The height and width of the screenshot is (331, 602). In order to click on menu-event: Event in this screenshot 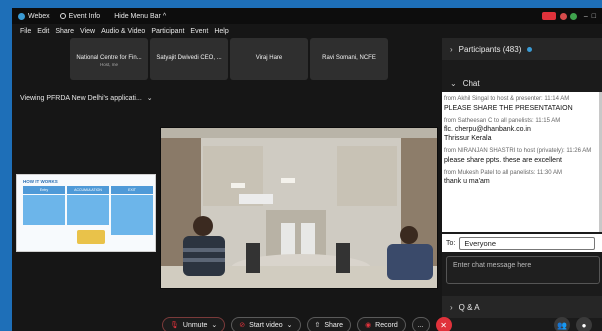, I will do `click(199, 31)`.